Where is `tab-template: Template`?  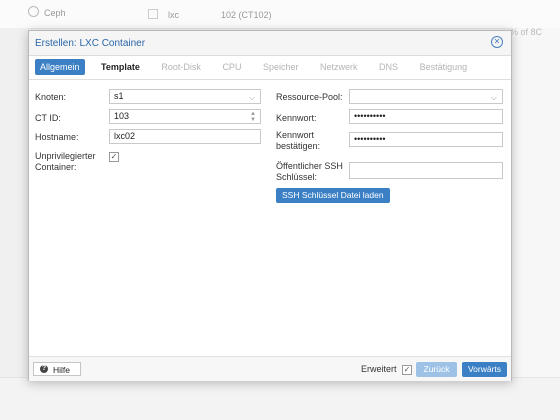
tab-template: Template is located at coordinates (120, 67).